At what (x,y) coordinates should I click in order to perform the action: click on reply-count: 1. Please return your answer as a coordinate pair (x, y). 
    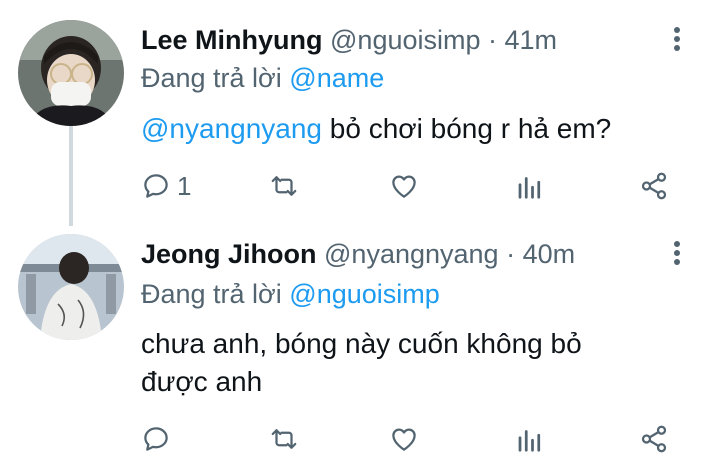
    Looking at the image, I should click on (184, 185).